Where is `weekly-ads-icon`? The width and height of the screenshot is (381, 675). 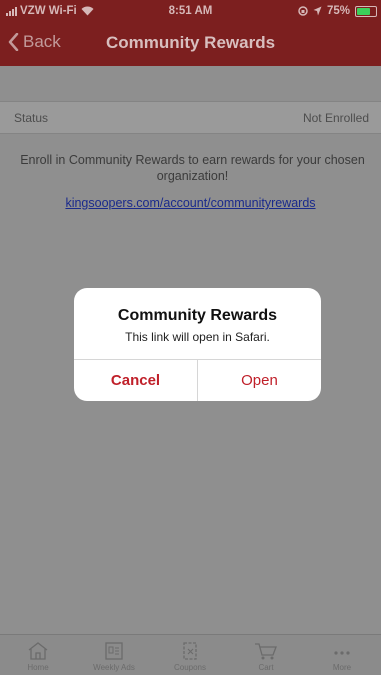 weekly-ads-icon is located at coordinates (114, 651).